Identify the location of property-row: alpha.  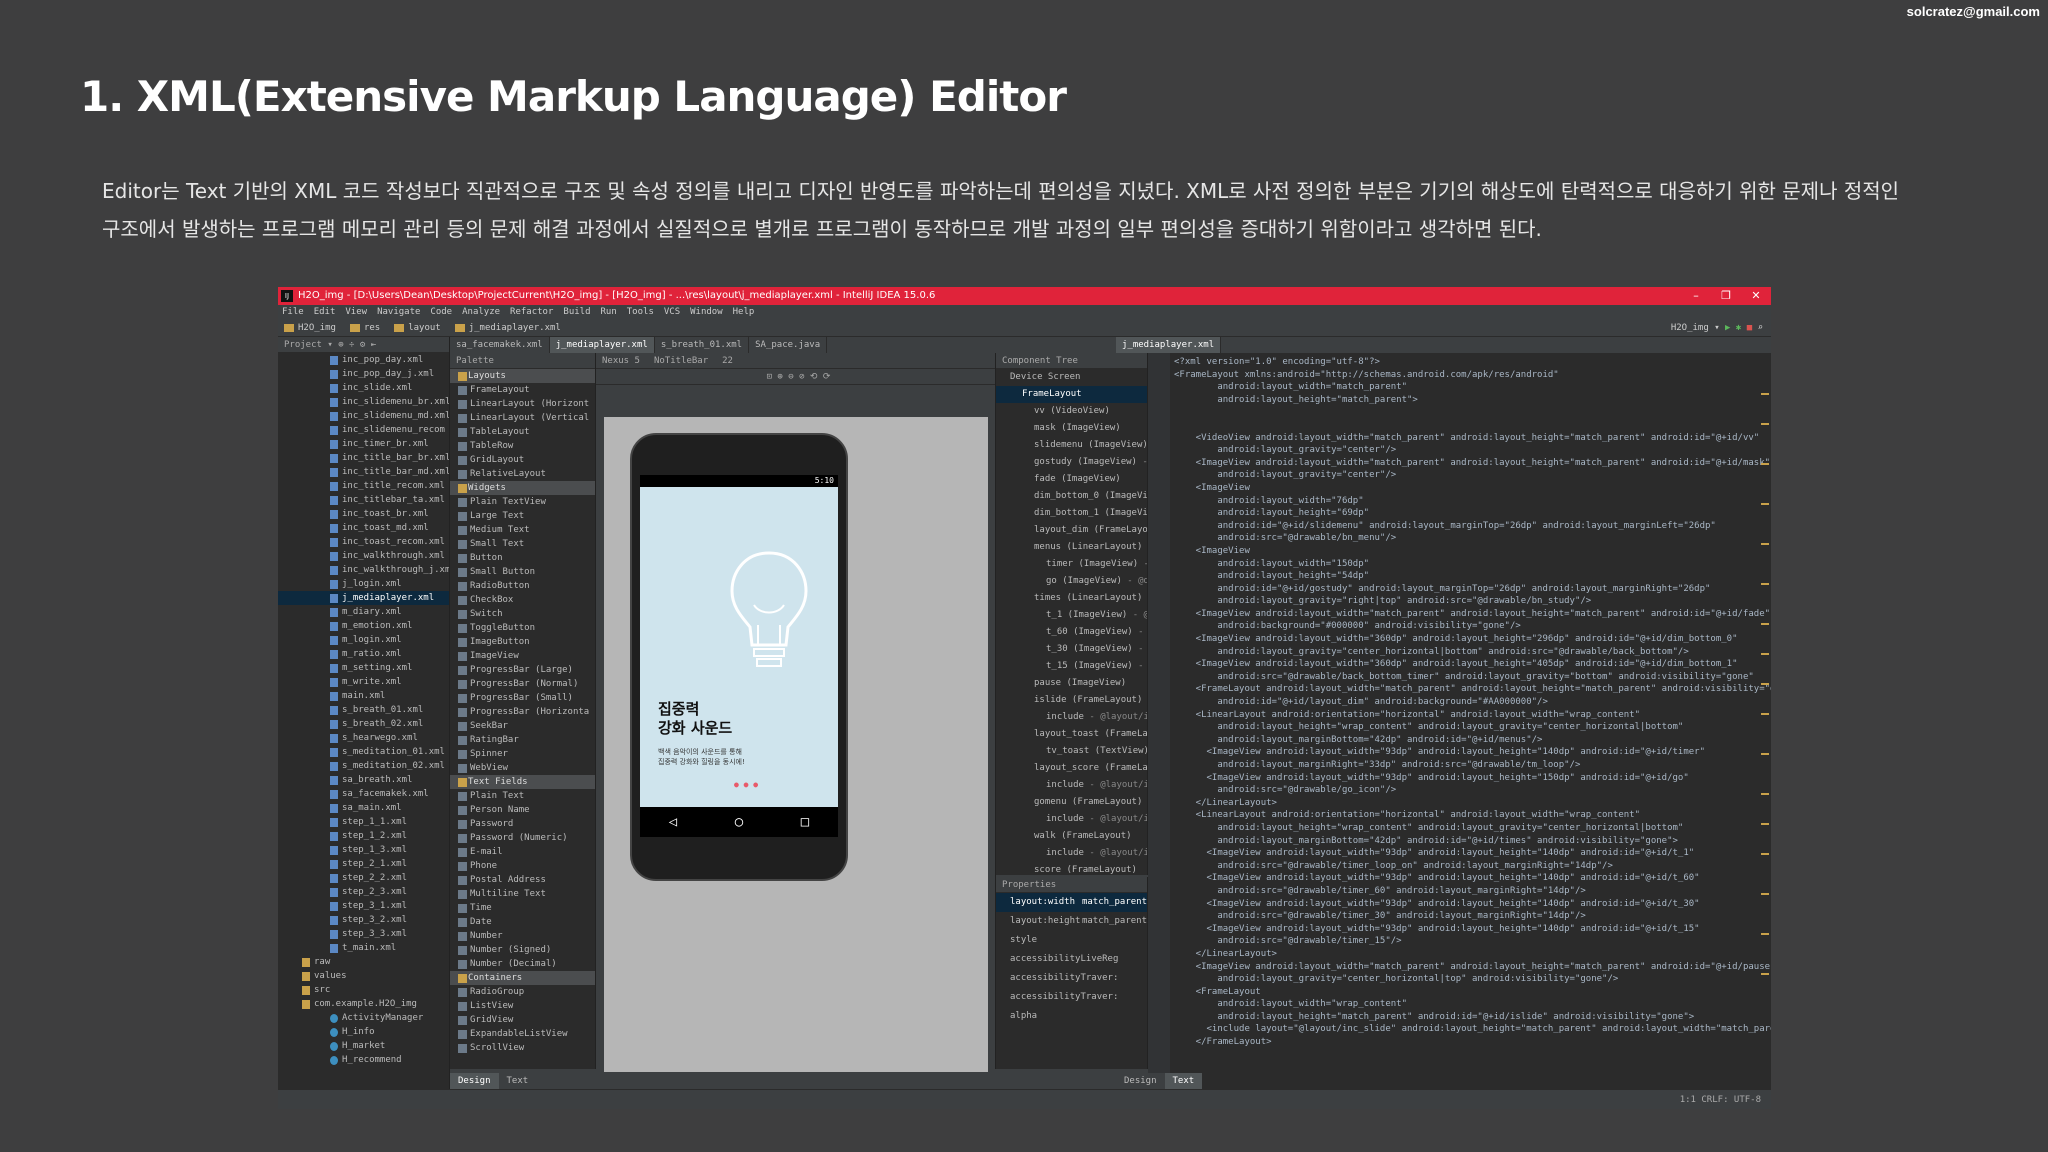
(1071, 1016).